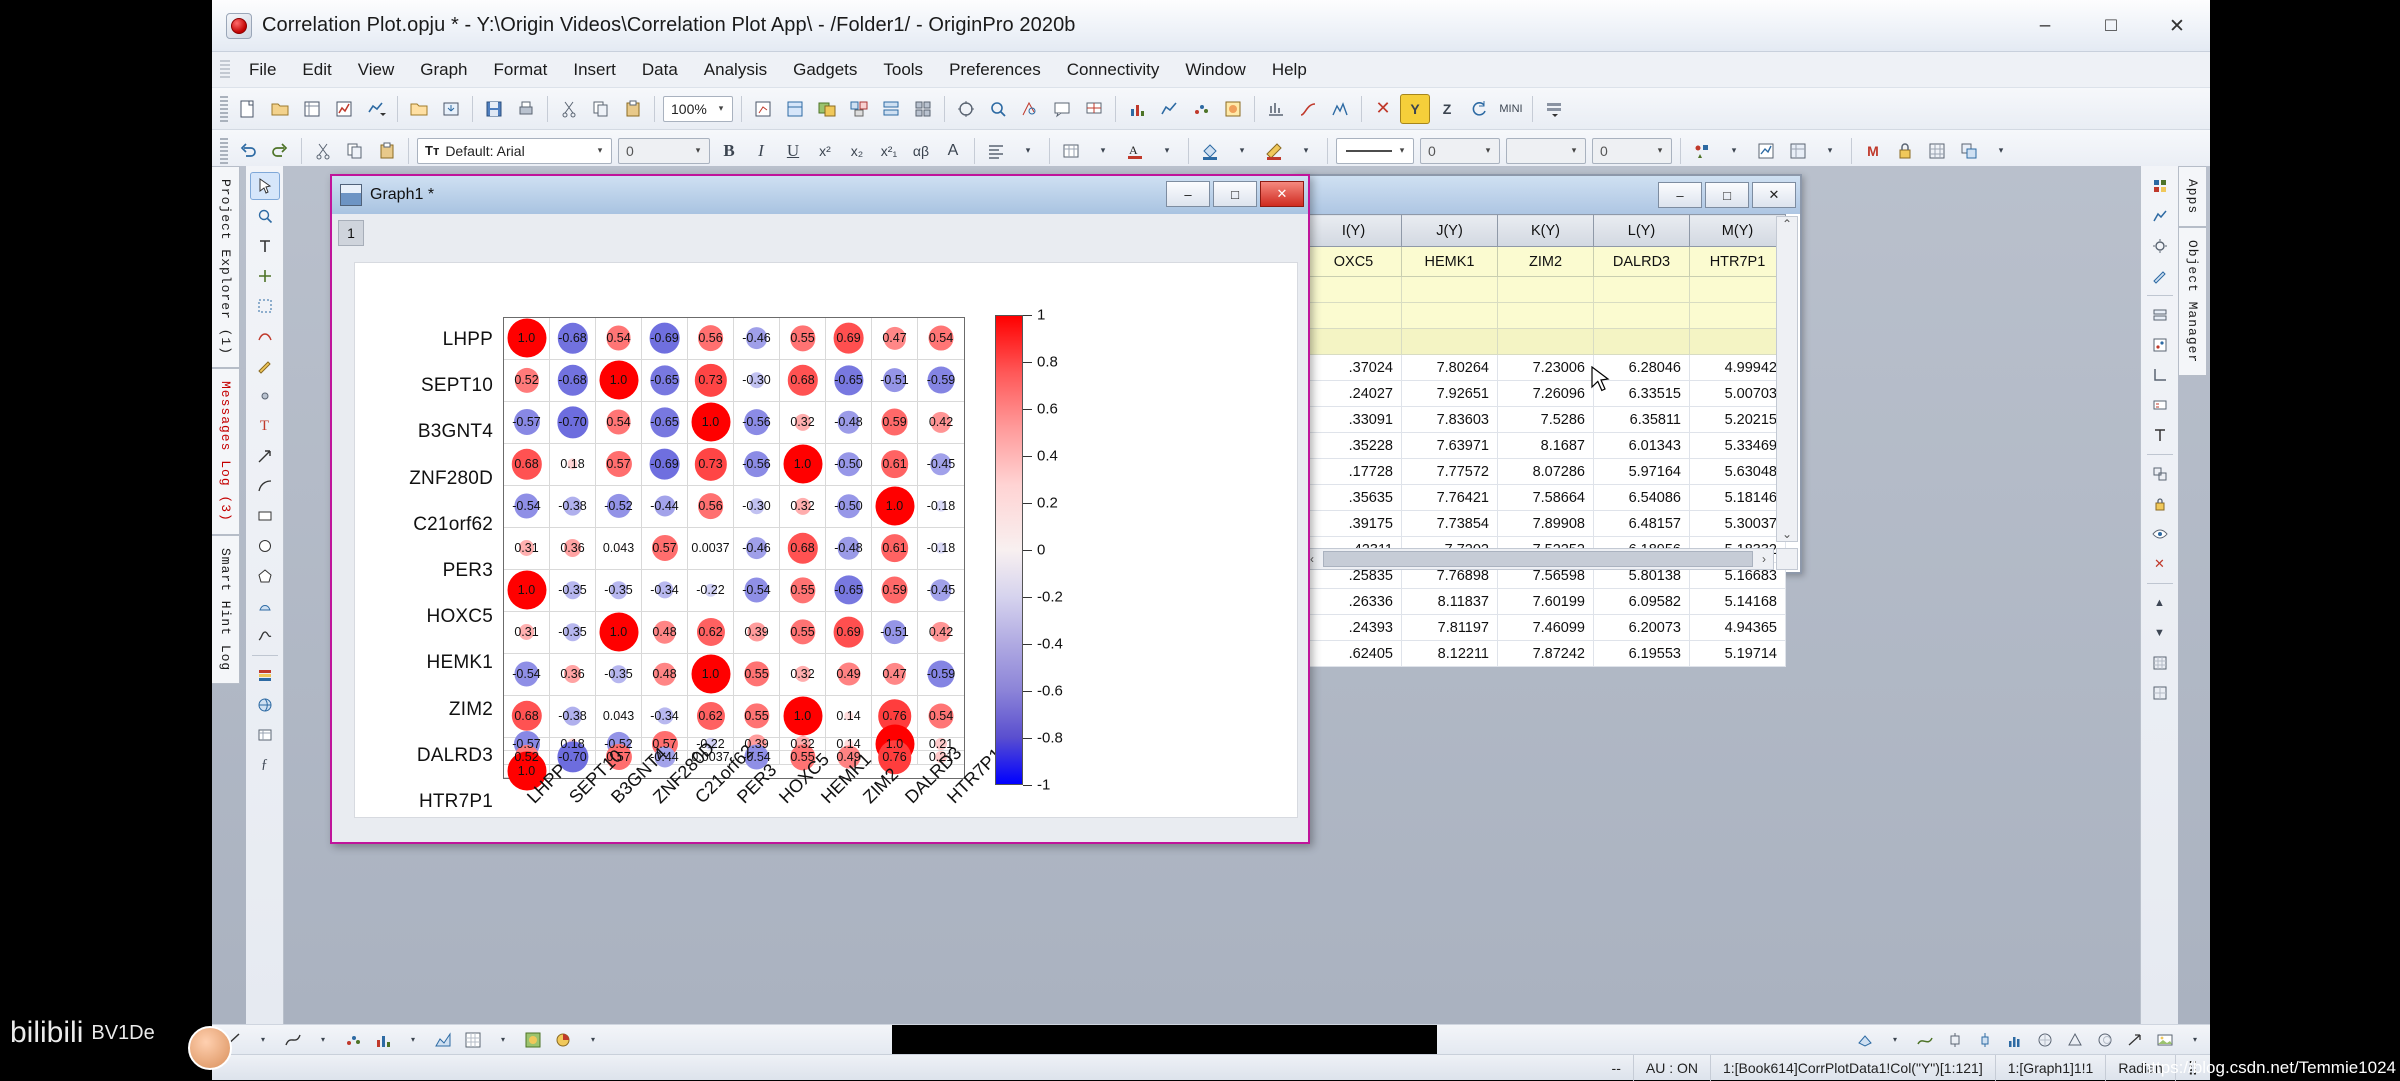  I want to click on menu-file: File, so click(262, 70).